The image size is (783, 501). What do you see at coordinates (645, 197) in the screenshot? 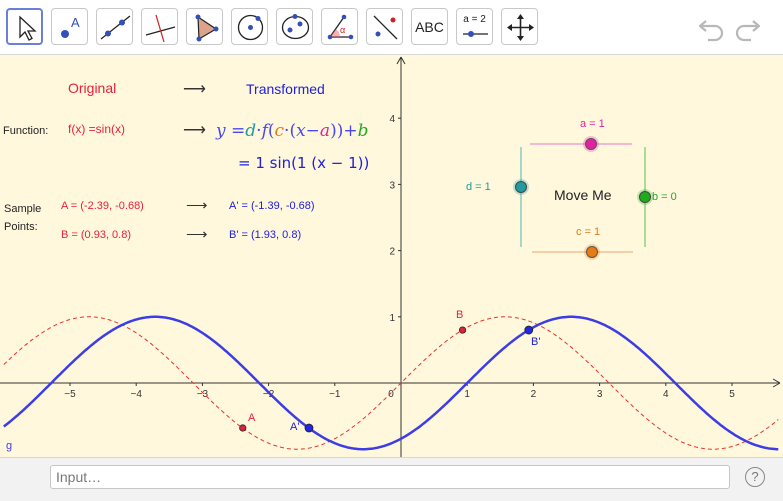
I see `slider-b-handle` at bounding box center [645, 197].